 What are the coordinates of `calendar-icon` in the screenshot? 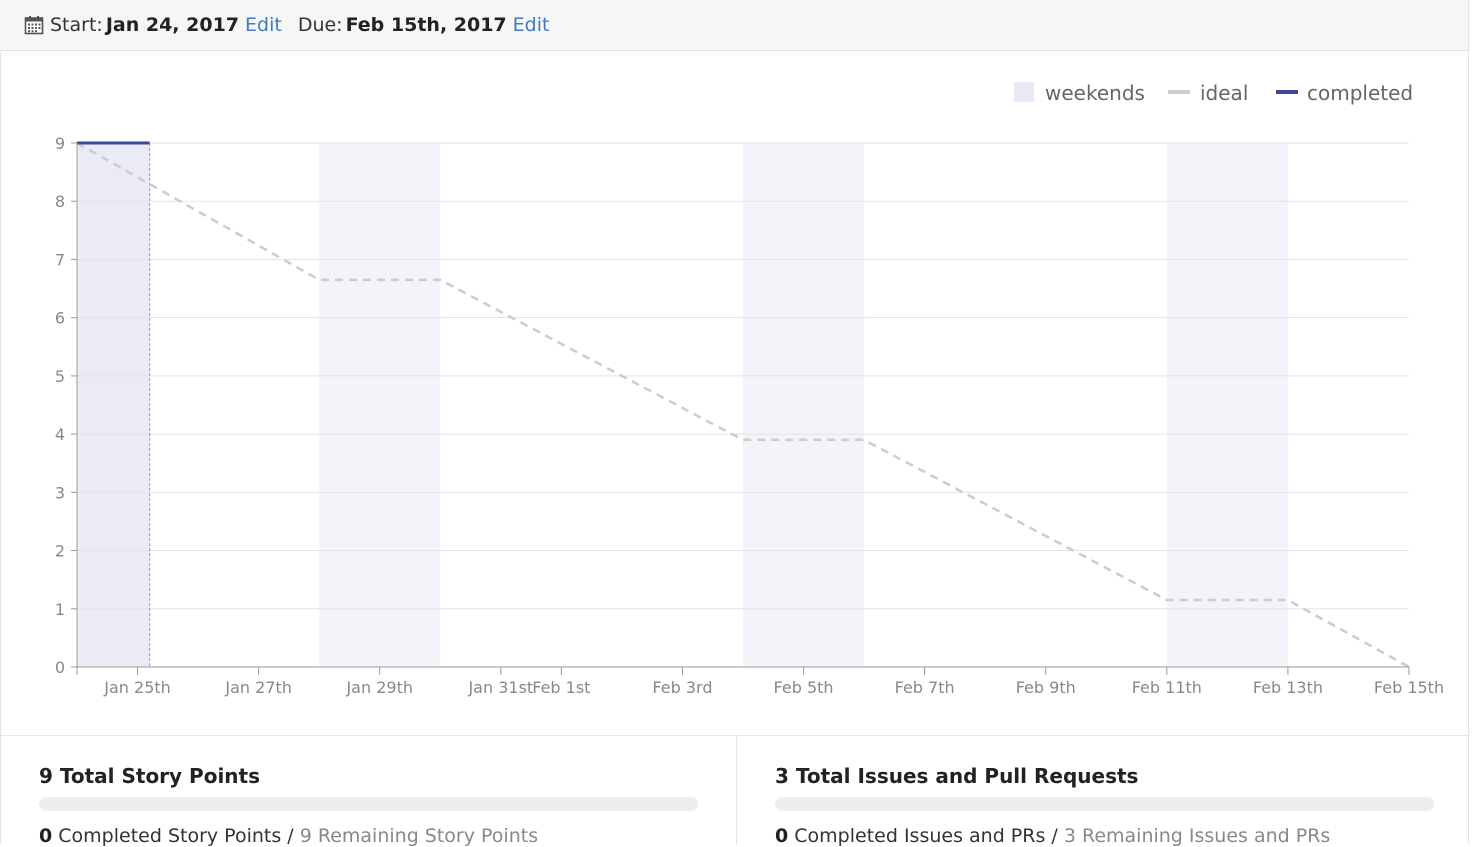 It's located at (34, 25).